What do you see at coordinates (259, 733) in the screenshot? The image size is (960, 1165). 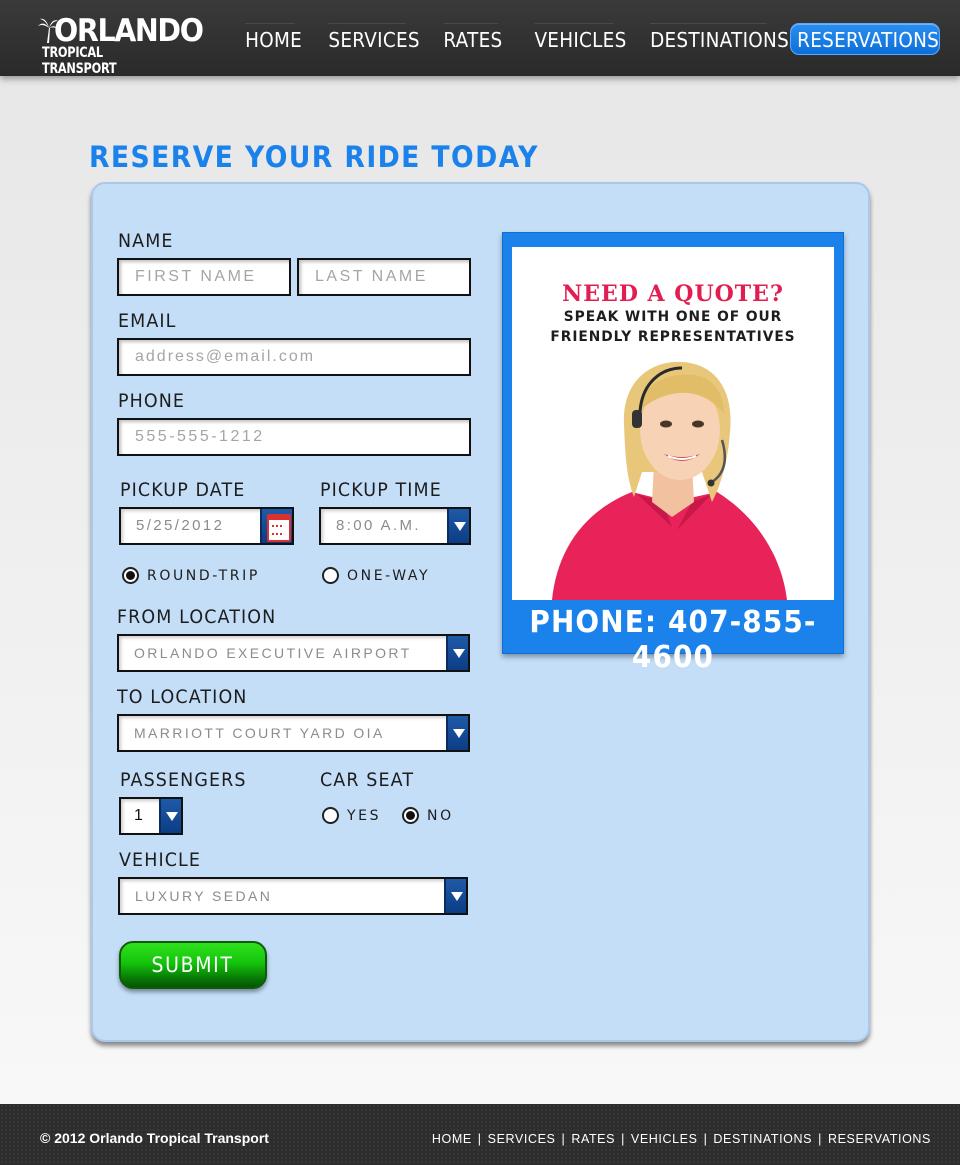 I see `to-location-value: MARRIOTT COURT YARD OIA` at bounding box center [259, 733].